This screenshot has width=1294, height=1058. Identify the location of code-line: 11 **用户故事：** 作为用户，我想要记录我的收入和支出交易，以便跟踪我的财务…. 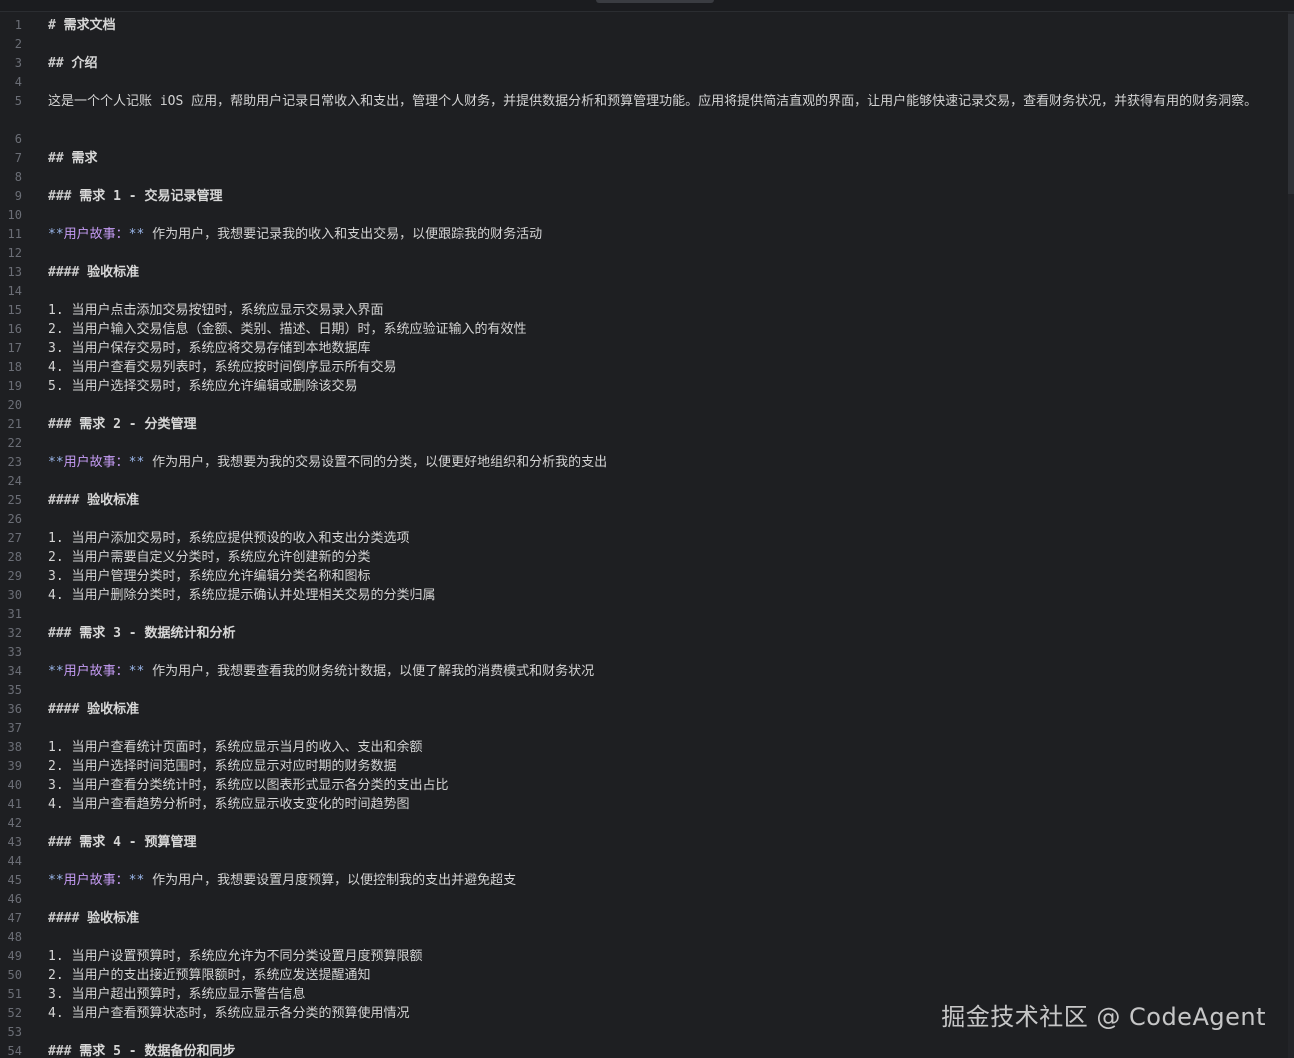
(645, 234).